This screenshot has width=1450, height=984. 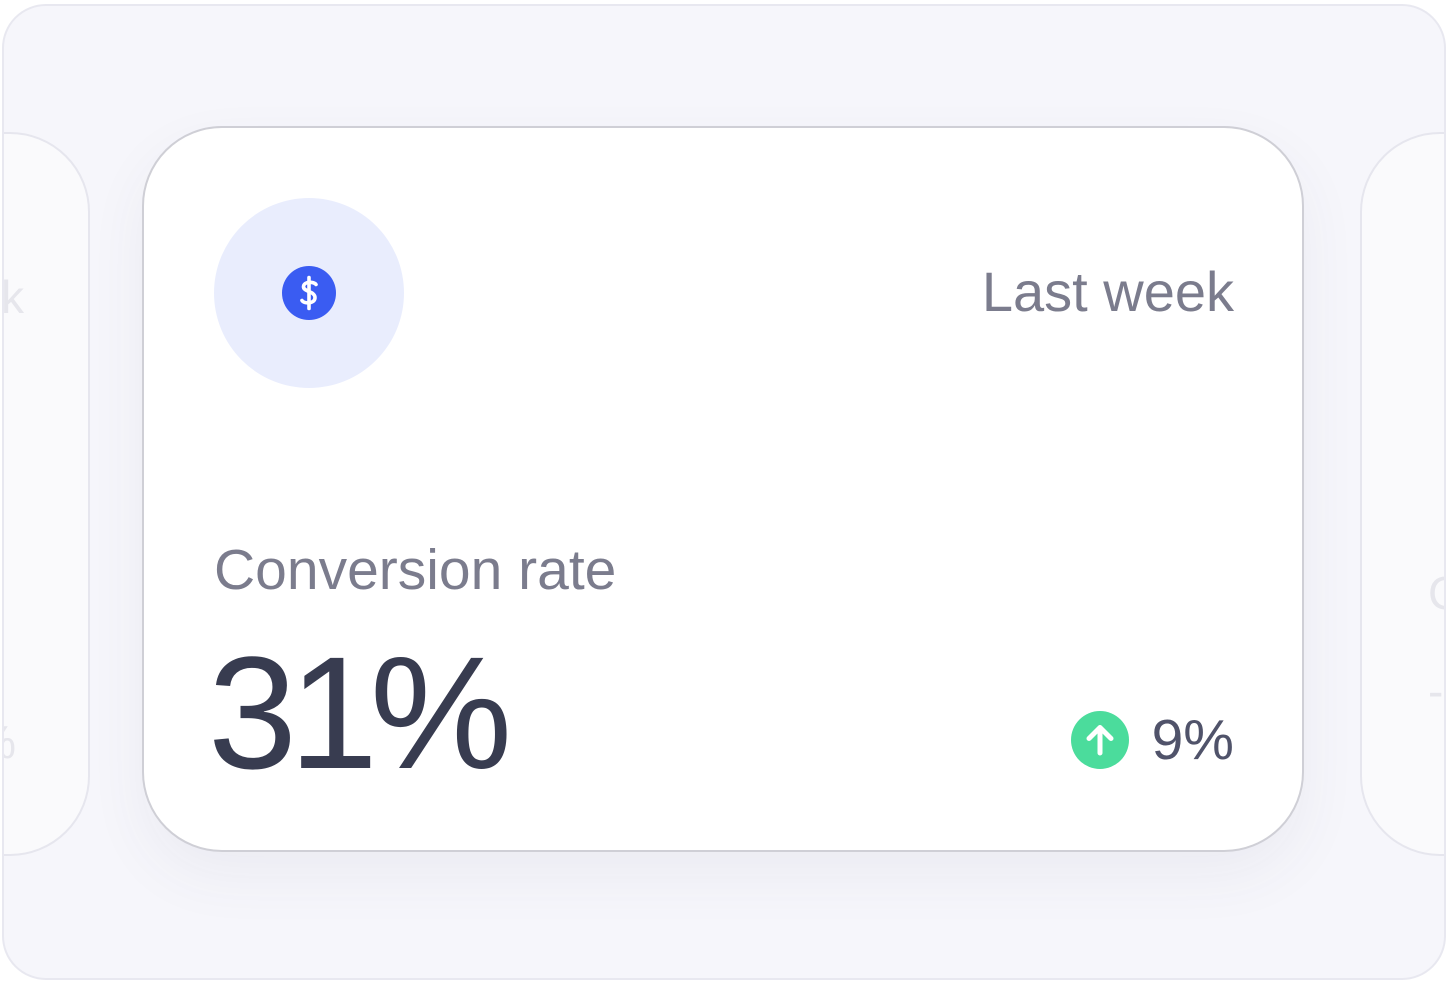 What do you see at coordinates (13, 297) in the screenshot?
I see `previous-card-faded-text: k` at bounding box center [13, 297].